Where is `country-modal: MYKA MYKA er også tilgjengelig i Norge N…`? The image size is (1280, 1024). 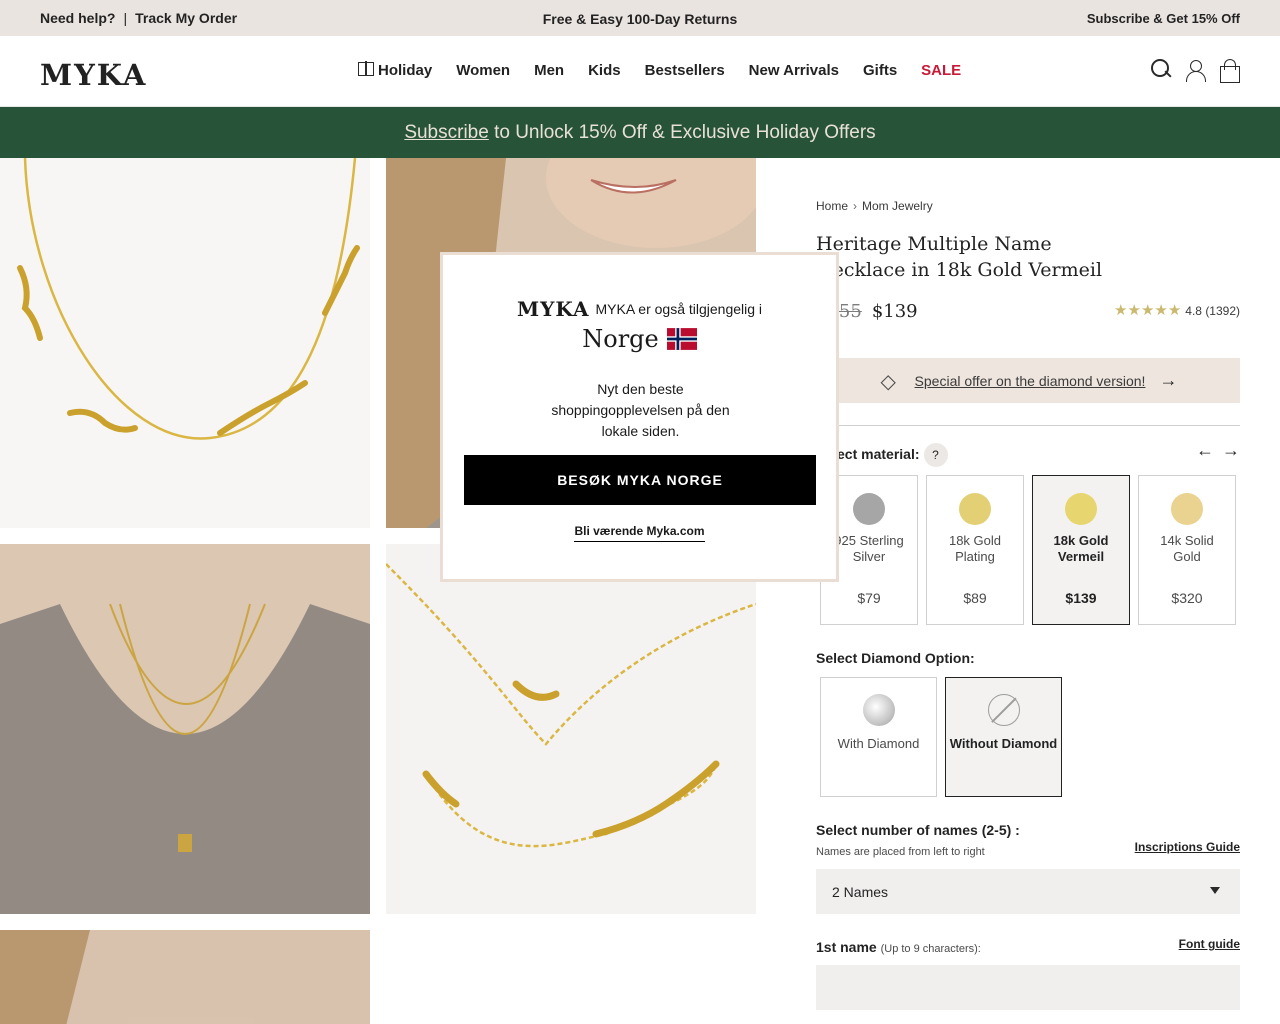
country-modal: MYKA MYKA er også tilgjengelig i Norge N… is located at coordinates (639, 417).